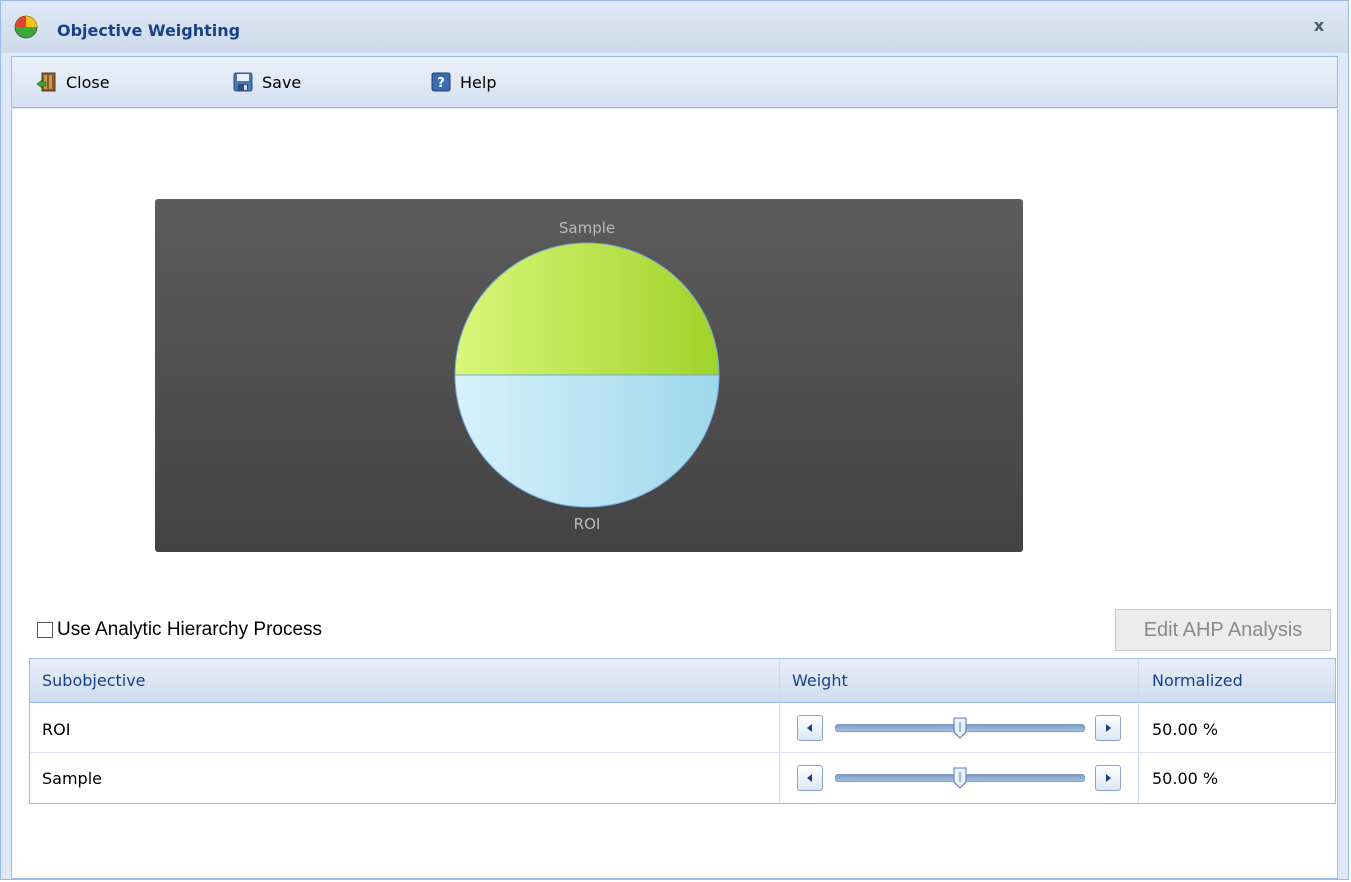 This screenshot has height=882, width=1351. I want to click on window-close-icon: x, so click(1319, 26).